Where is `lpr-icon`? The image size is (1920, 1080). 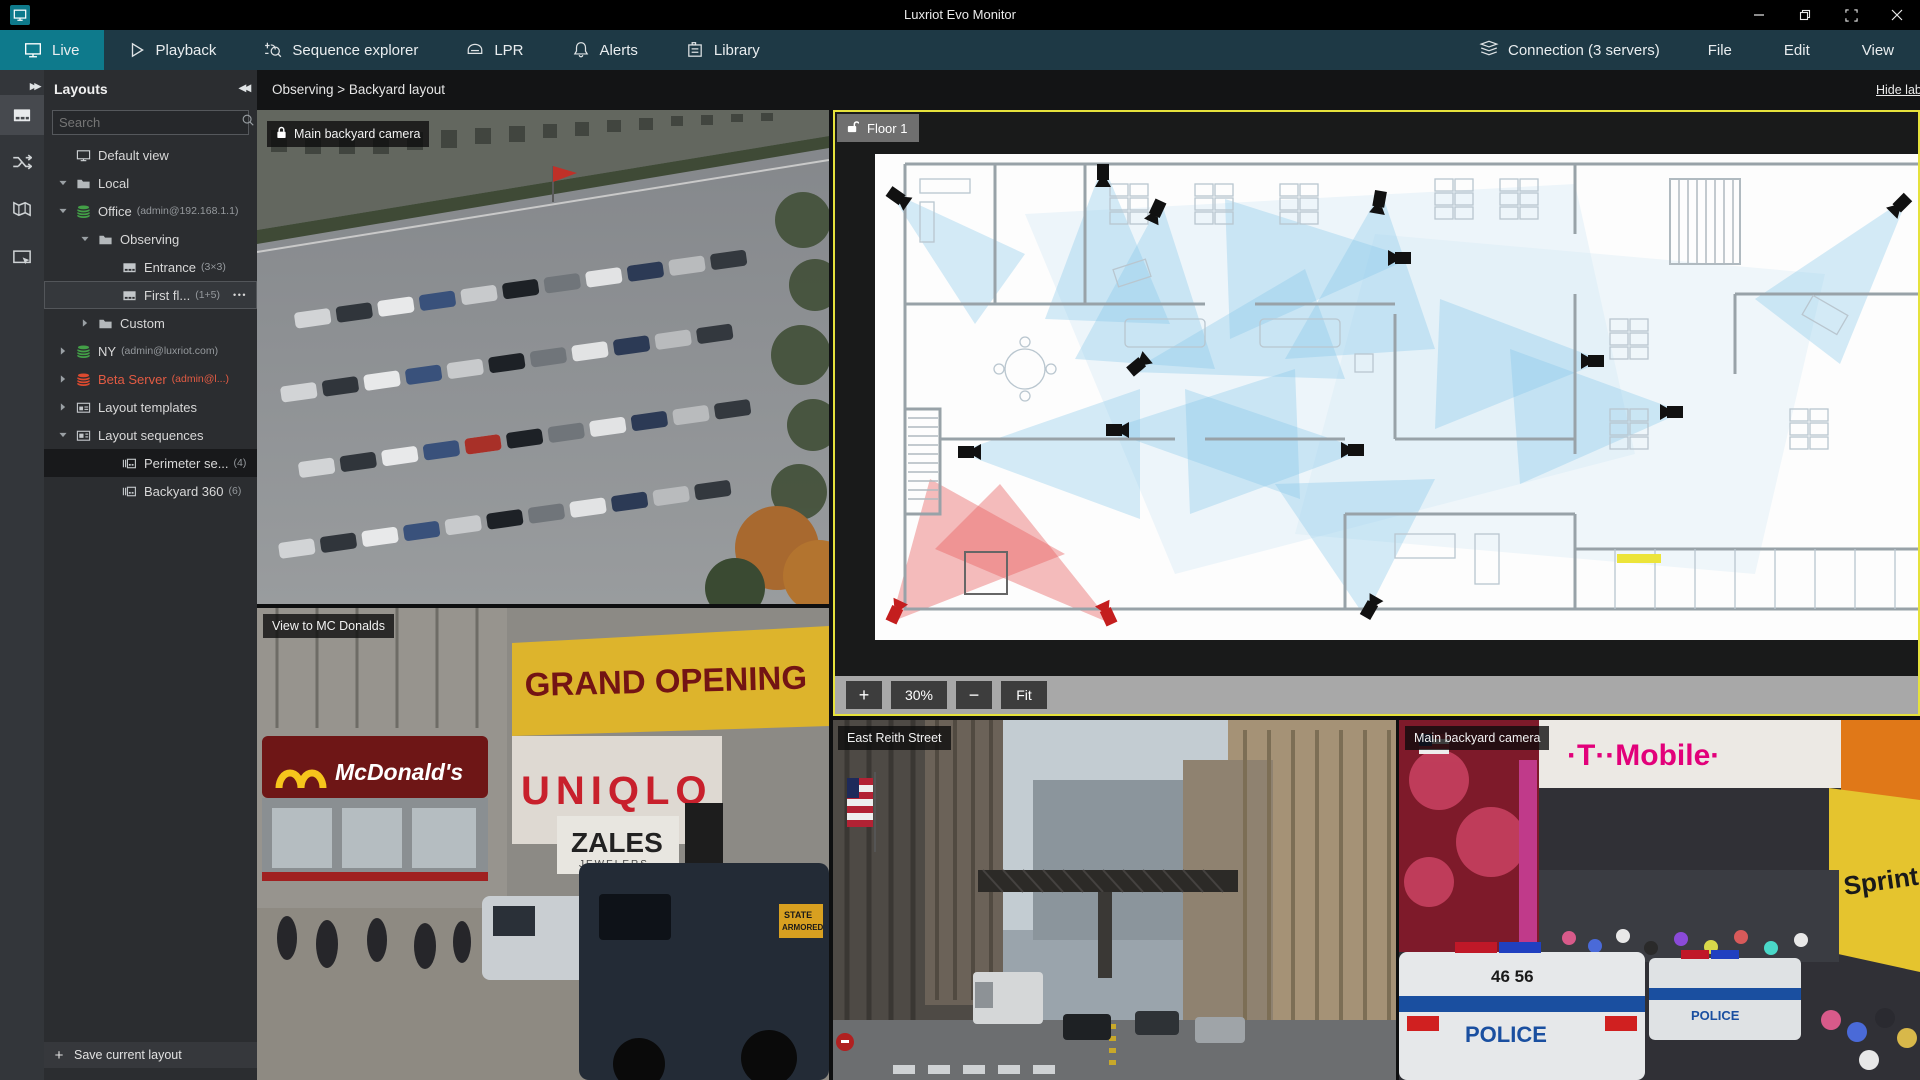
lpr-icon is located at coordinates (475, 50).